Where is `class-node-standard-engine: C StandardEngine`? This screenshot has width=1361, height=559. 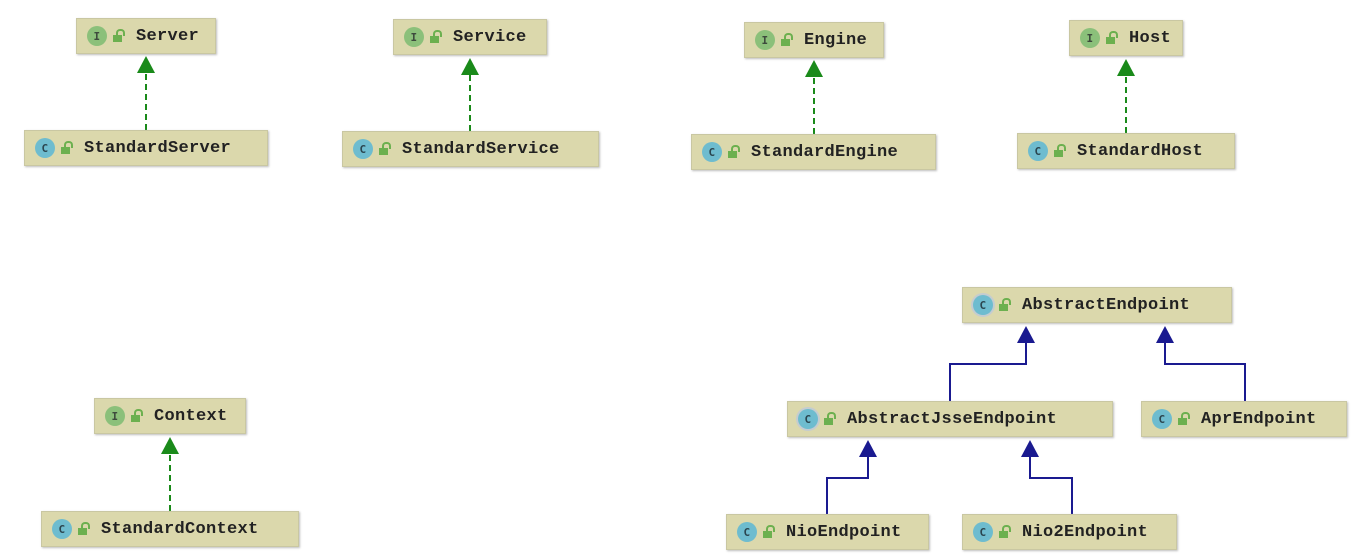
class-node-standard-engine: C StandardEngine is located at coordinates (813, 152).